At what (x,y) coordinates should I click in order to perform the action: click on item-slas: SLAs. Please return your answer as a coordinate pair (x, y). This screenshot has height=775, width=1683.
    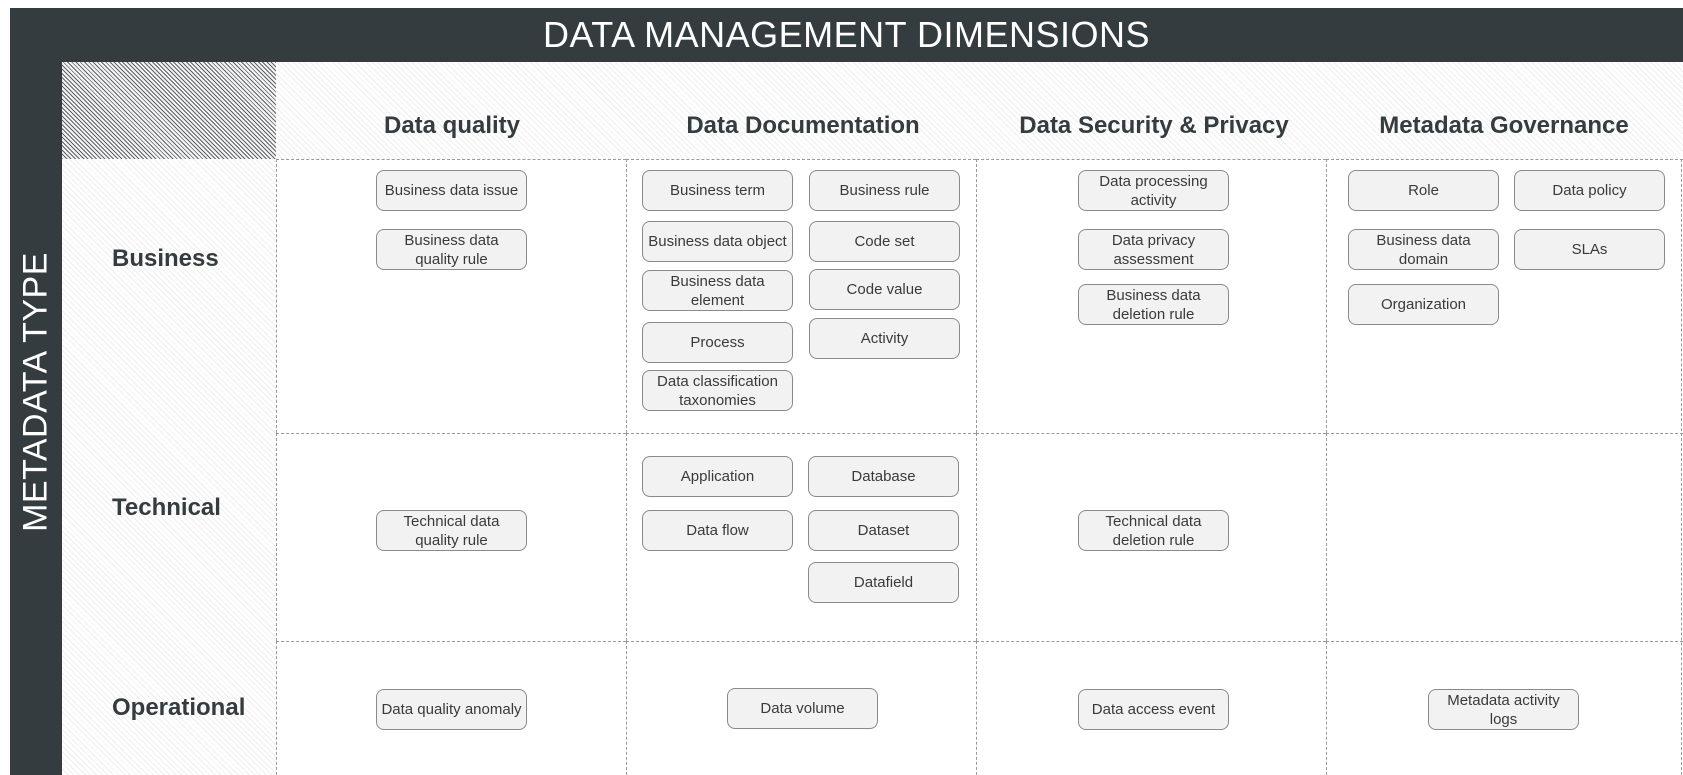
    Looking at the image, I should click on (1589, 249).